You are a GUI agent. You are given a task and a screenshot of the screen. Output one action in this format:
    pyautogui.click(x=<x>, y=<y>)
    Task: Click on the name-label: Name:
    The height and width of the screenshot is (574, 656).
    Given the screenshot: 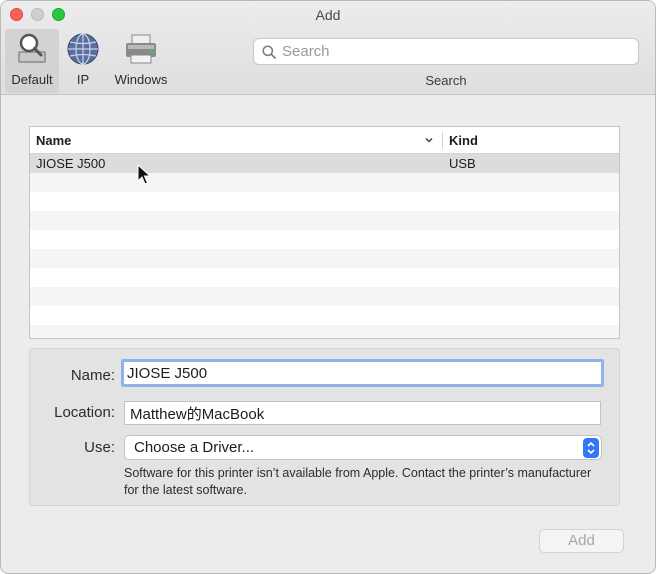 What is the action you would take?
    pyautogui.click(x=92, y=375)
    